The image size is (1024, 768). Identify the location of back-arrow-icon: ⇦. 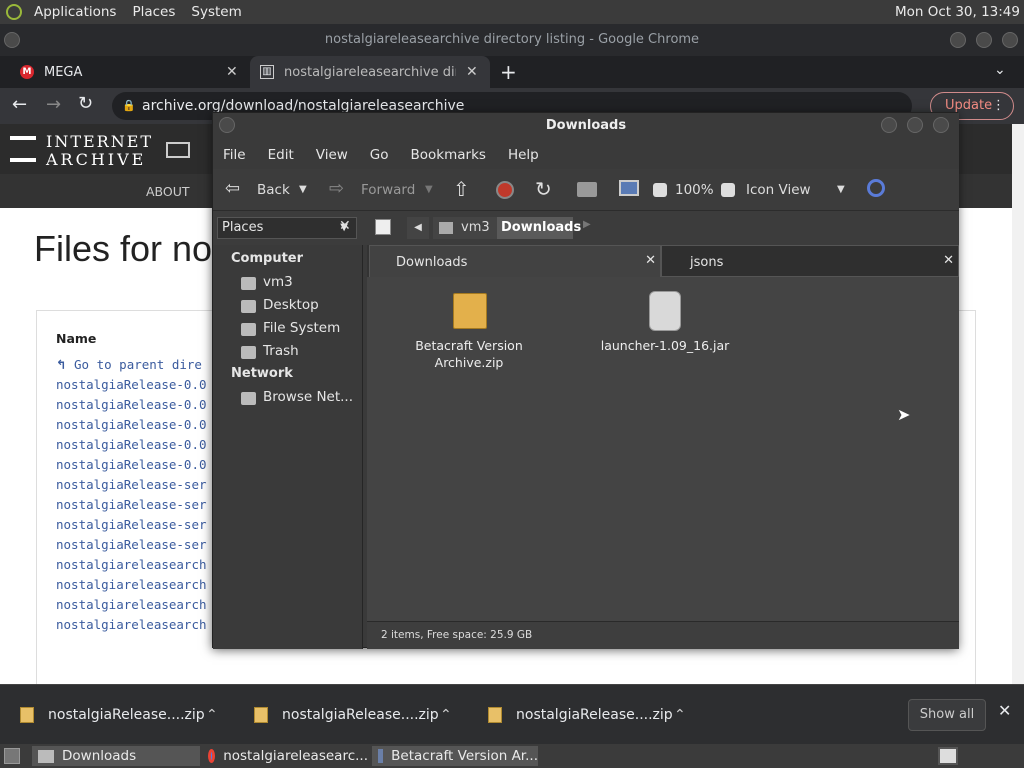
(232, 188).